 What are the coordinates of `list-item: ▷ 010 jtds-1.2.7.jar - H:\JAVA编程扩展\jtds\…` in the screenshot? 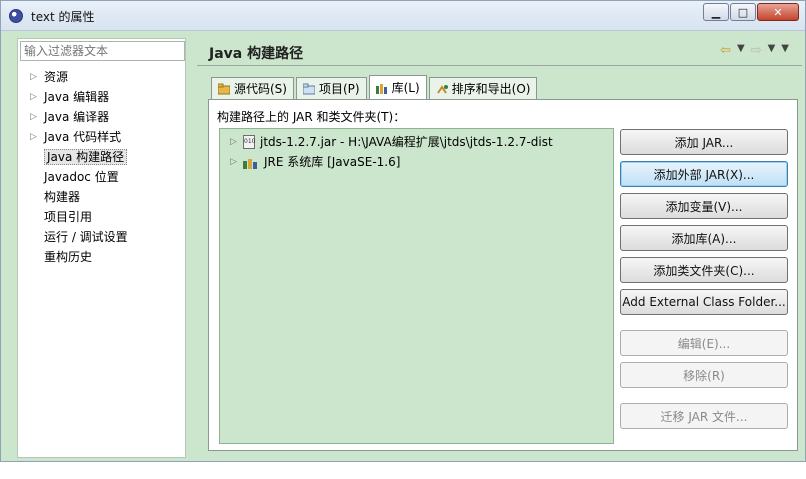 It's located at (391, 142).